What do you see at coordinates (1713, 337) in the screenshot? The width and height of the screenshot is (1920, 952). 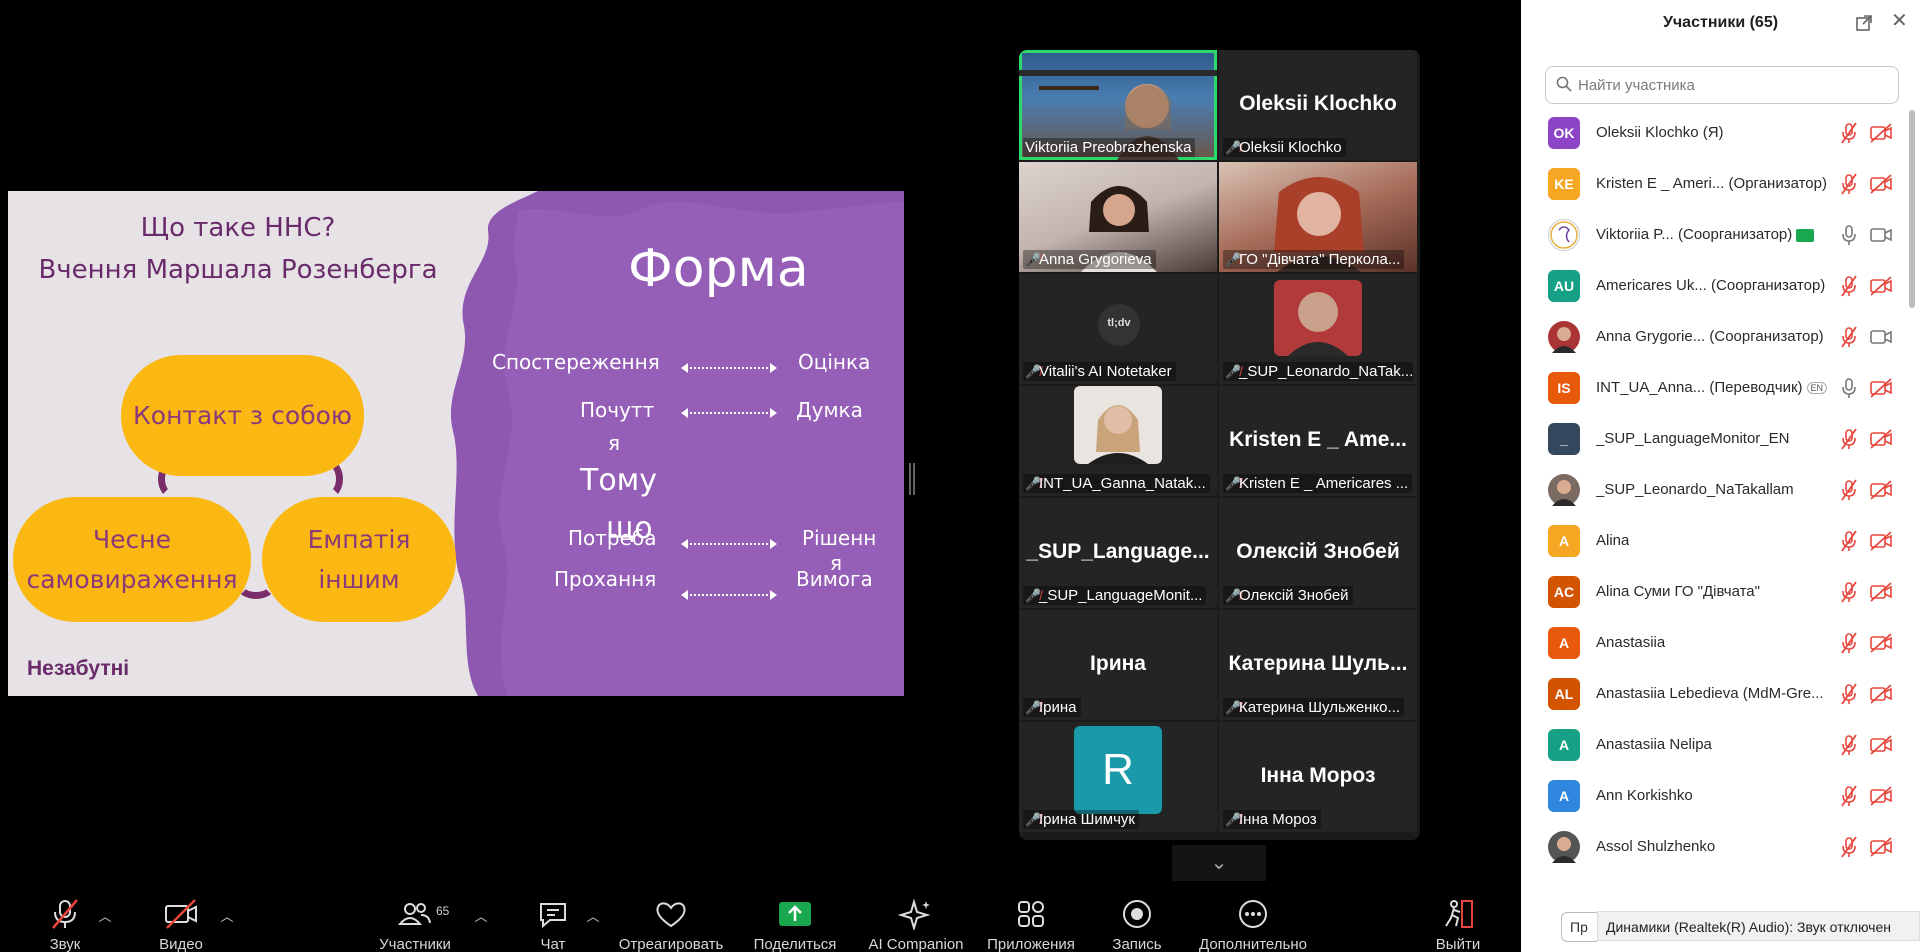 I see `participant-row: Anna Grygorie... (Соорганизатор)` at bounding box center [1713, 337].